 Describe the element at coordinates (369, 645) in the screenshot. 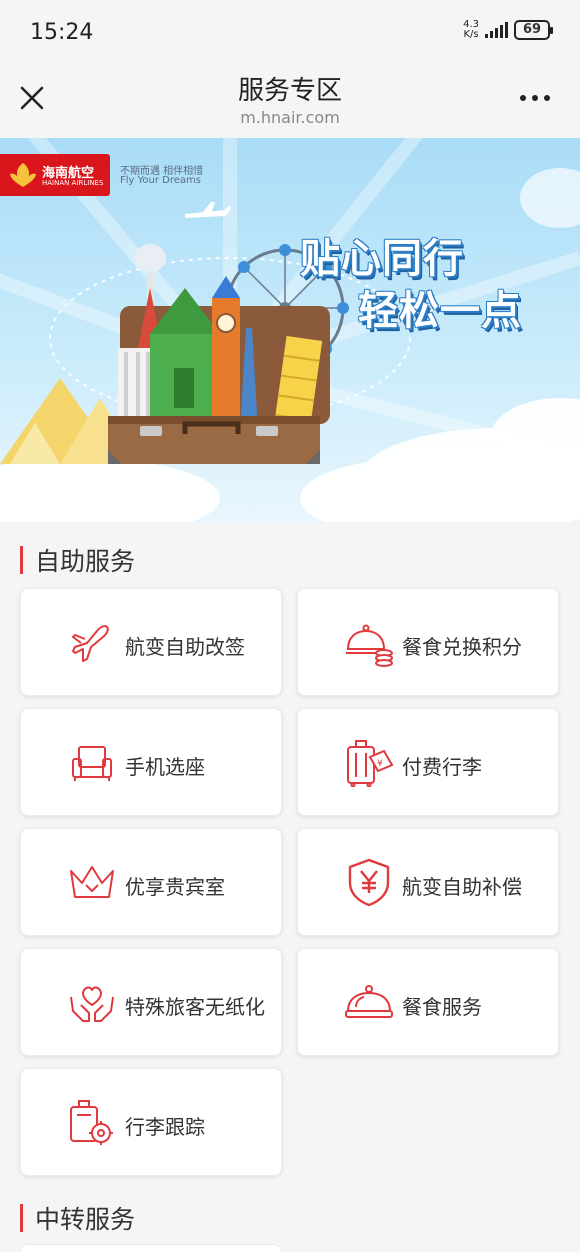

I see `meal-points-icon` at that location.